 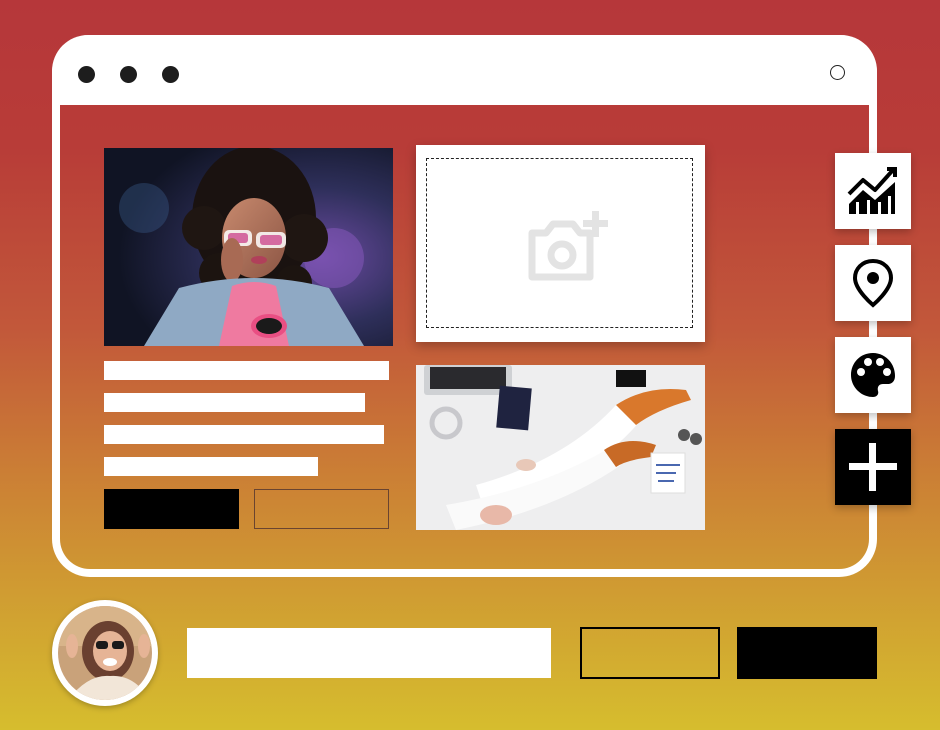 I want to click on plus-icon, so click(x=873, y=467).